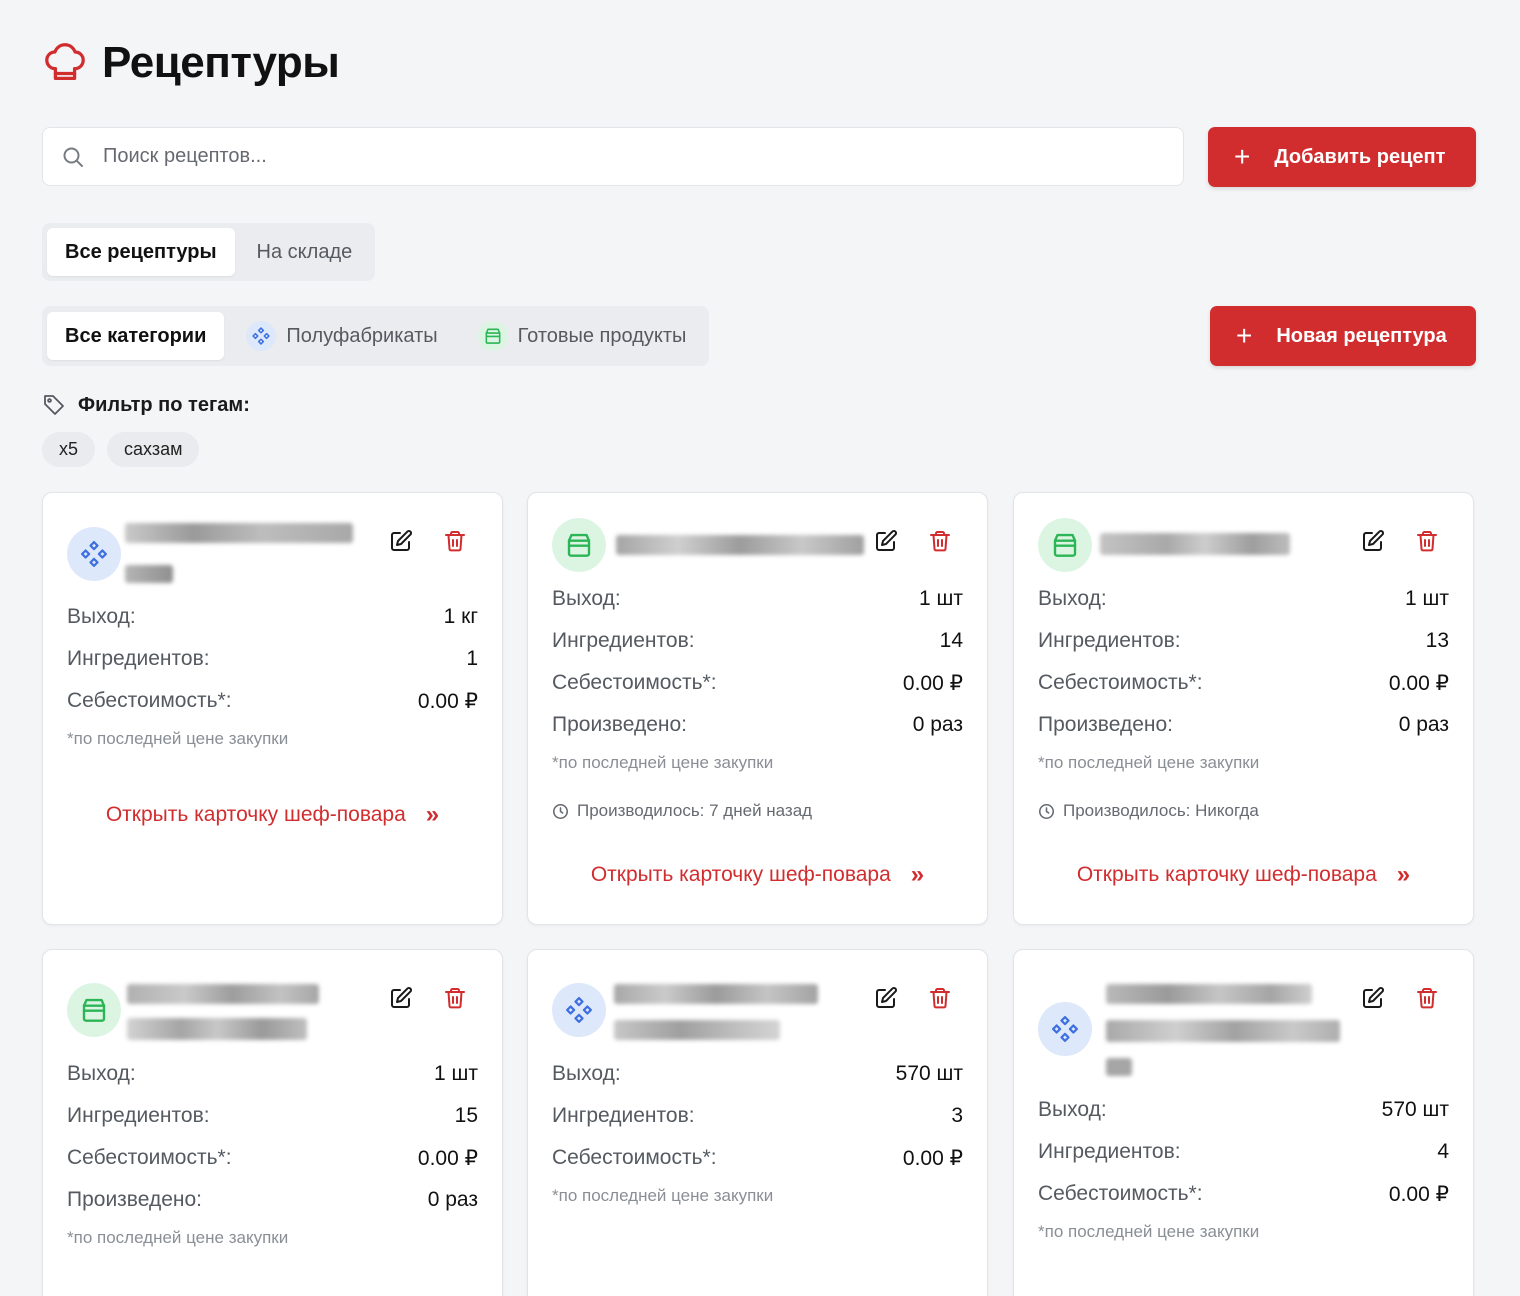 This screenshot has height=1296, width=1520. I want to click on last-produced: Производилось: 7 дней назад, so click(682, 811).